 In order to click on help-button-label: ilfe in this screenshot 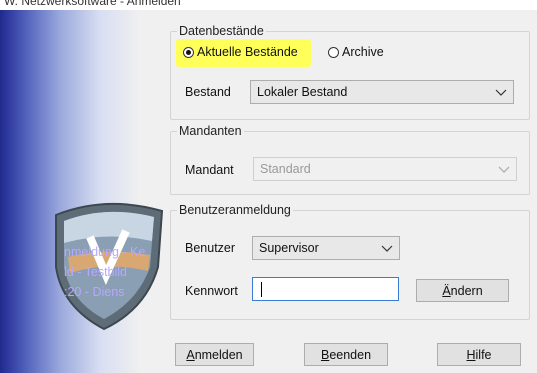, I will do `click(483, 354)`.